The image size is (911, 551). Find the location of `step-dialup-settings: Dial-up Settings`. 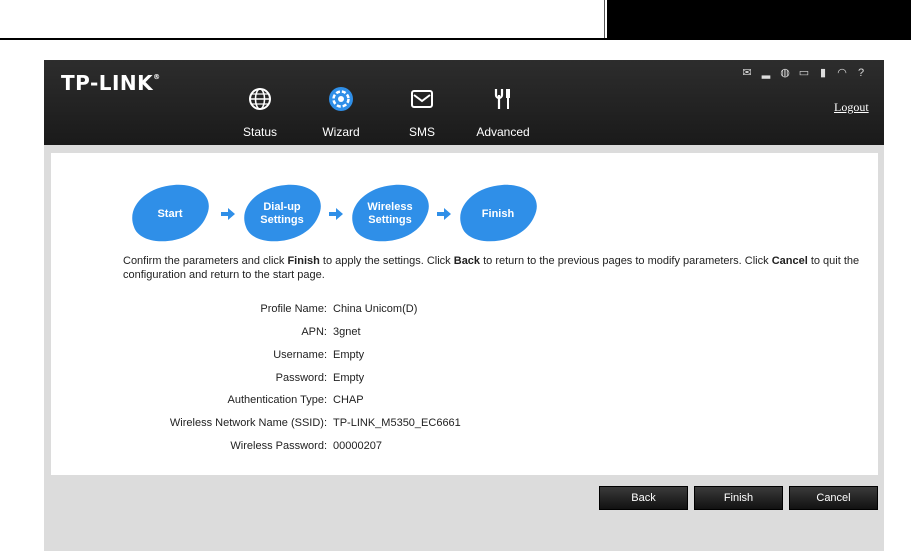

step-dialup-settings: Dial-up Settings is located at coordinates (282, 214).